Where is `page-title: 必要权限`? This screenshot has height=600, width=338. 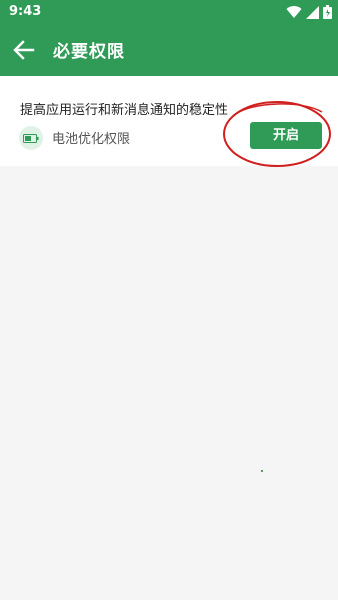 page-title: 必要权限 is located at coordinates (89, 52).